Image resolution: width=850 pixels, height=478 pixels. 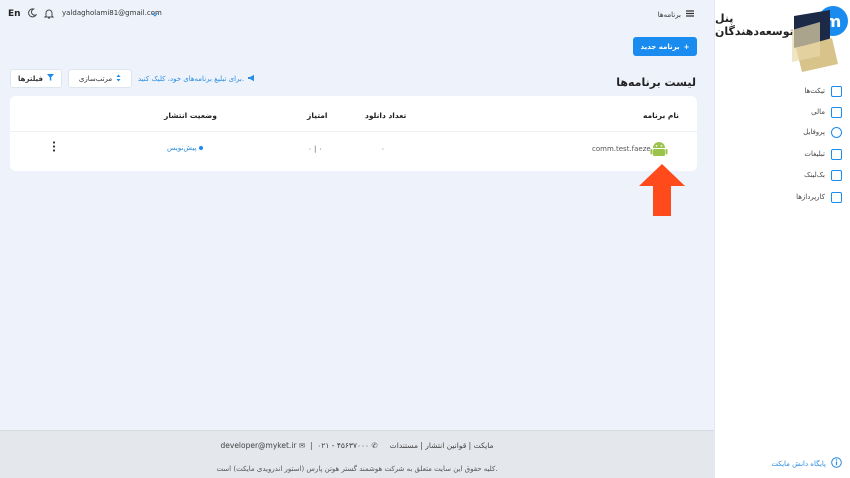 I want to click on android-icon, so click(x=659, y=150).